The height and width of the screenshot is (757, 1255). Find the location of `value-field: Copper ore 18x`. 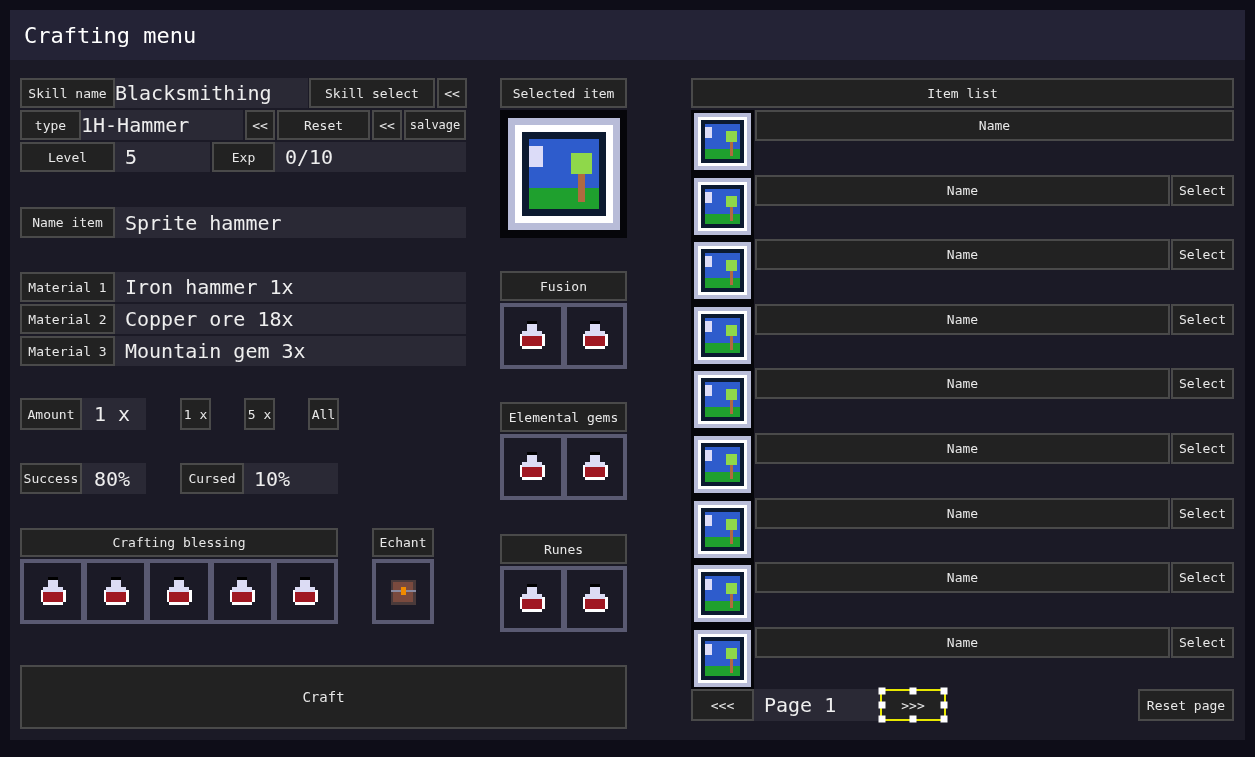

value-field: Copper ore 18x is located at coordinates (290, 319).